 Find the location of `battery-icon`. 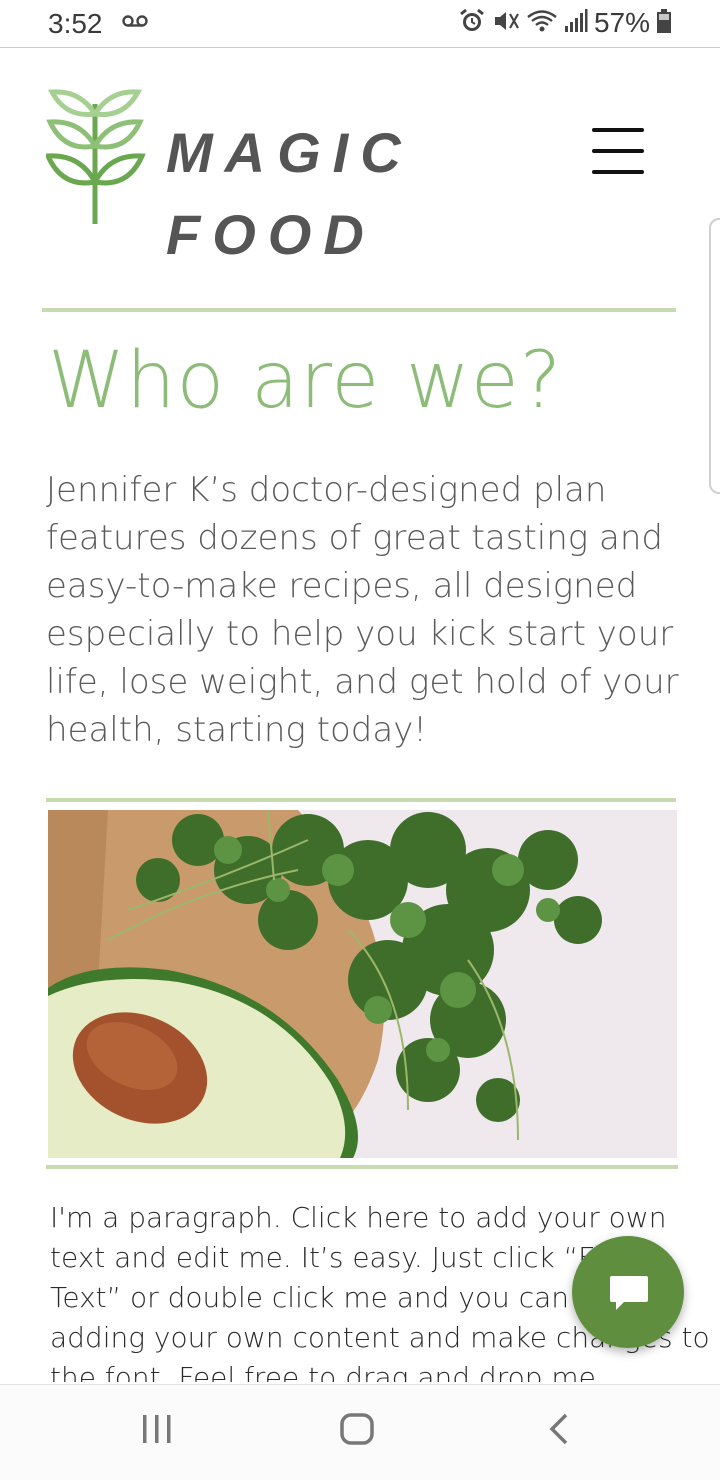

battery-icon is located at coordinates (664, 23).